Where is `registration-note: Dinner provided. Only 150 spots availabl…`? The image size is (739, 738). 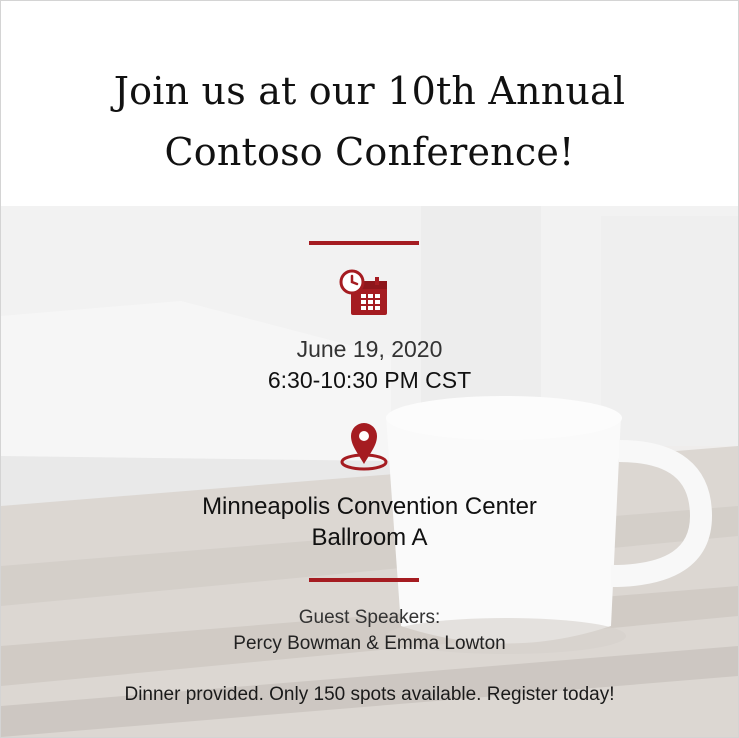 registration-note: Dinner provided. Only 150 spots availabl… is located at coordinates (369, 694).